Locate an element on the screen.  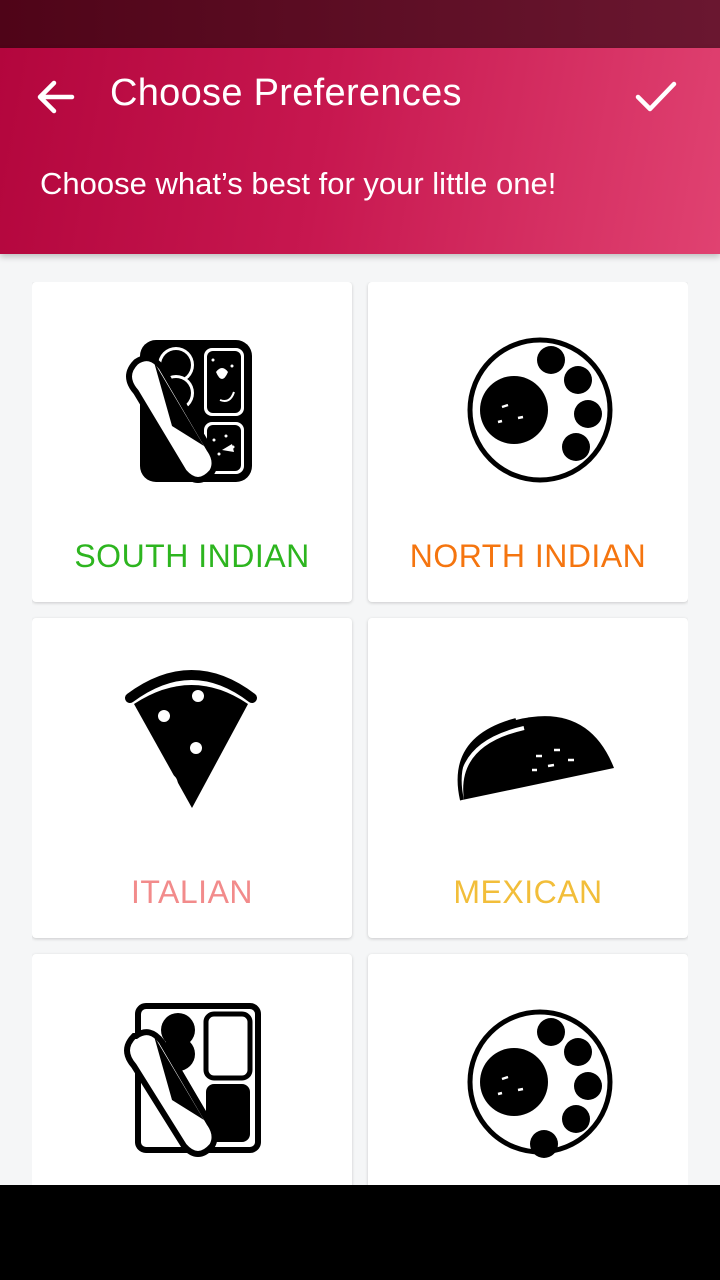
back-button is located at coordinates (56, 97).